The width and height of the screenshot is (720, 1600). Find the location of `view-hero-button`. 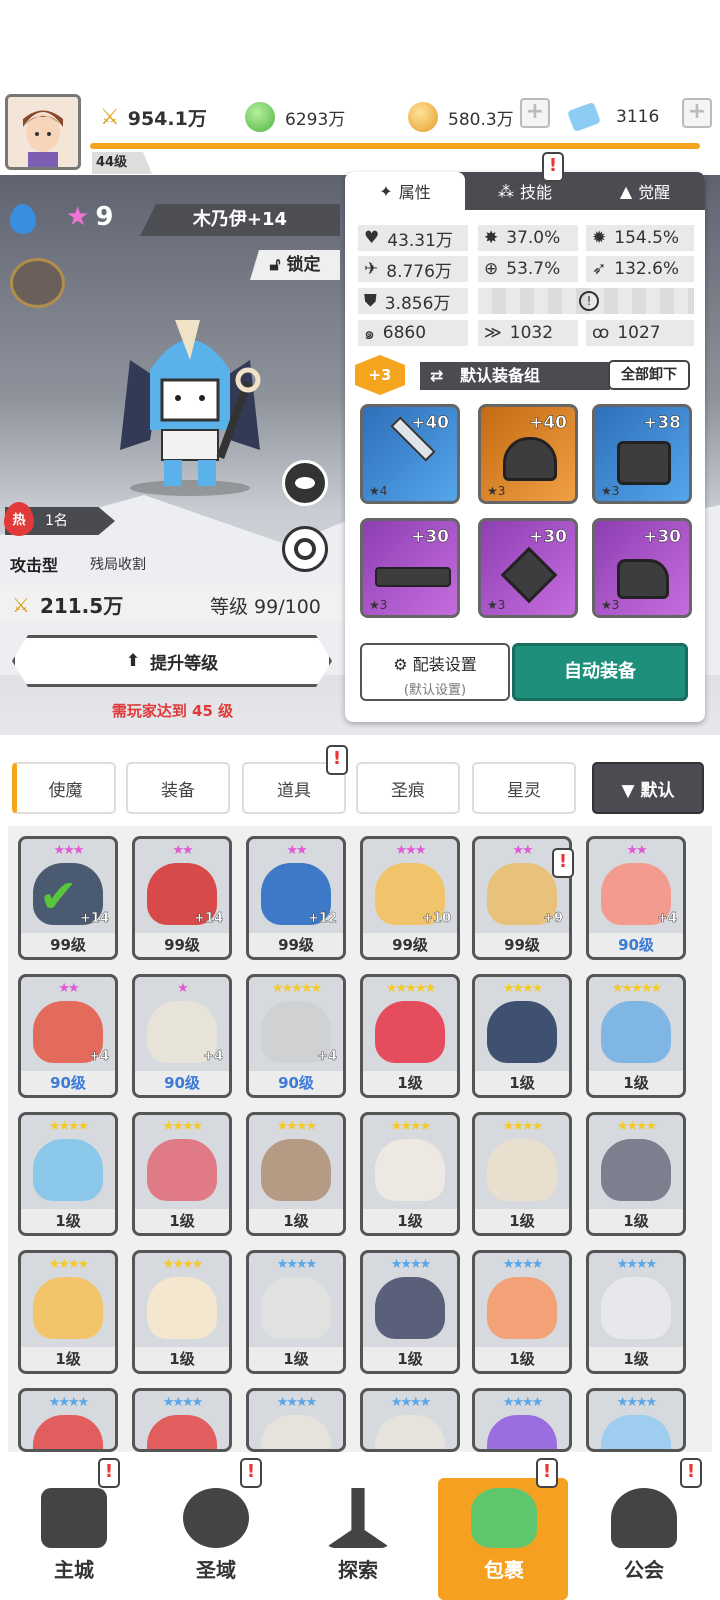

view-hero-button is located at coordinates (305, 483).